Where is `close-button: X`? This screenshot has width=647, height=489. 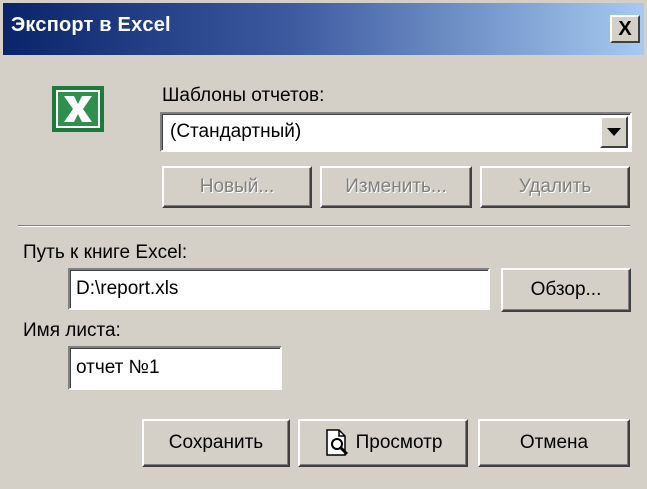 close-button: X is located at coordinates (625, 29).